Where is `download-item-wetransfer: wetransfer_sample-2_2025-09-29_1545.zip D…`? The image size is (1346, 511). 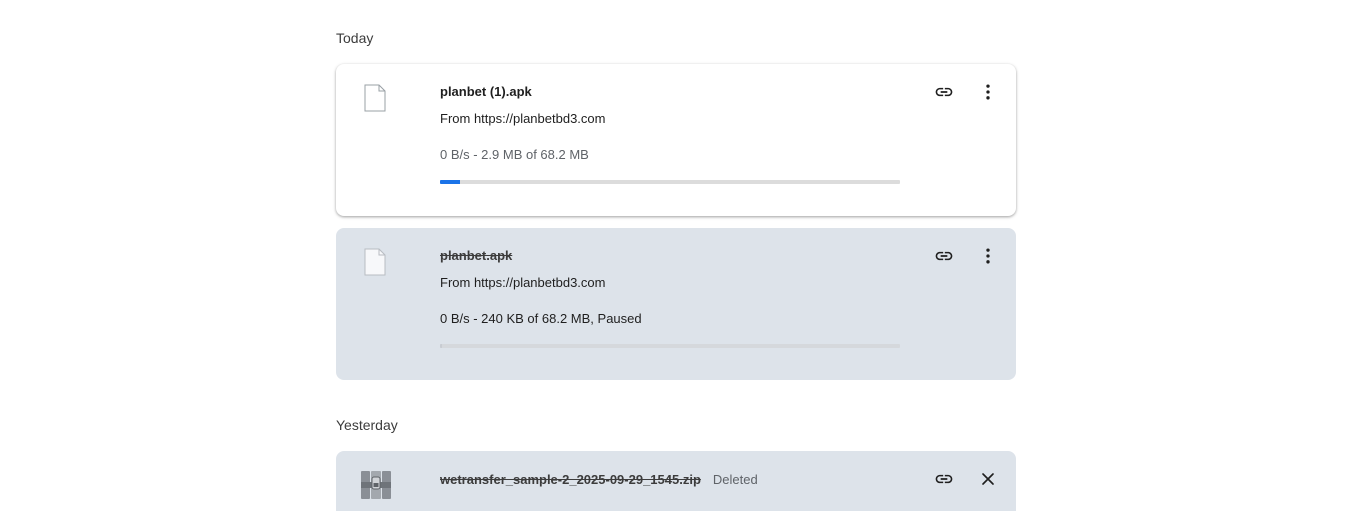 download-item-wetransfer: wetransfer_sample-2_2025-09-29_1545.zip D… is located at coordinates (676, 481).